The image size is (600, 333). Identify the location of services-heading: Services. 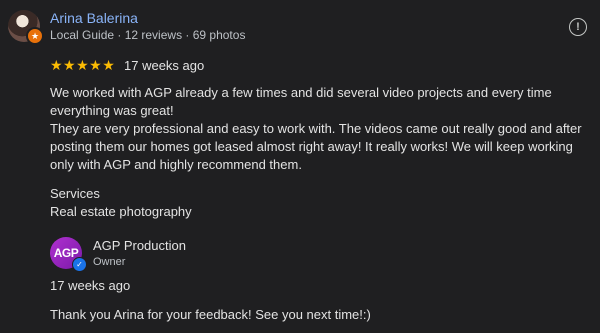
(75, 193).